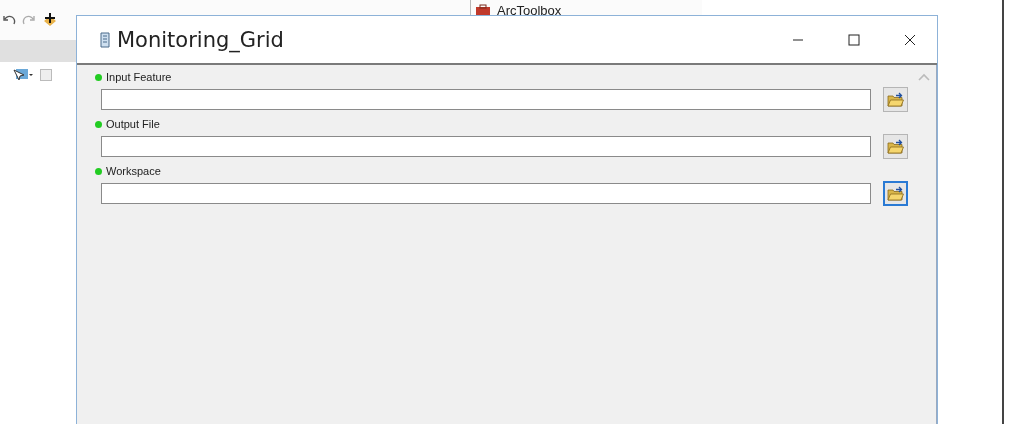 This screenshot has height=424, width=1022. Describe the element at coordinates (133, 171) in the screenshot. I see `parameter-label: Workspace` at that location.